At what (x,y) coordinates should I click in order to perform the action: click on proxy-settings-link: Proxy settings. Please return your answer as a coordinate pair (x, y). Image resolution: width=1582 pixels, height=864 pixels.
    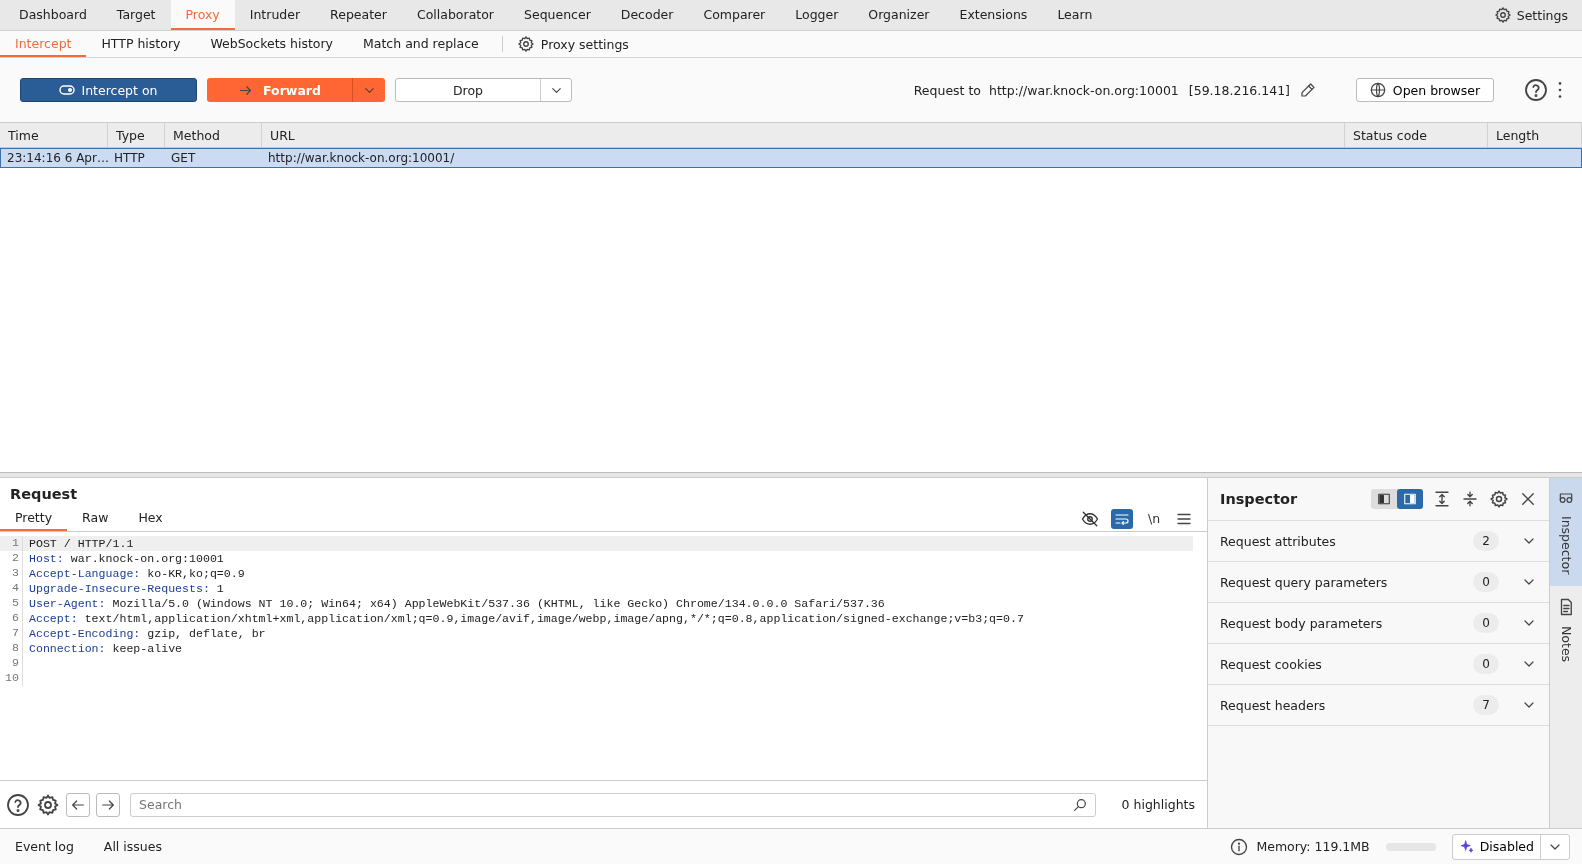
    Looking at the image, I should click on (584, 44).